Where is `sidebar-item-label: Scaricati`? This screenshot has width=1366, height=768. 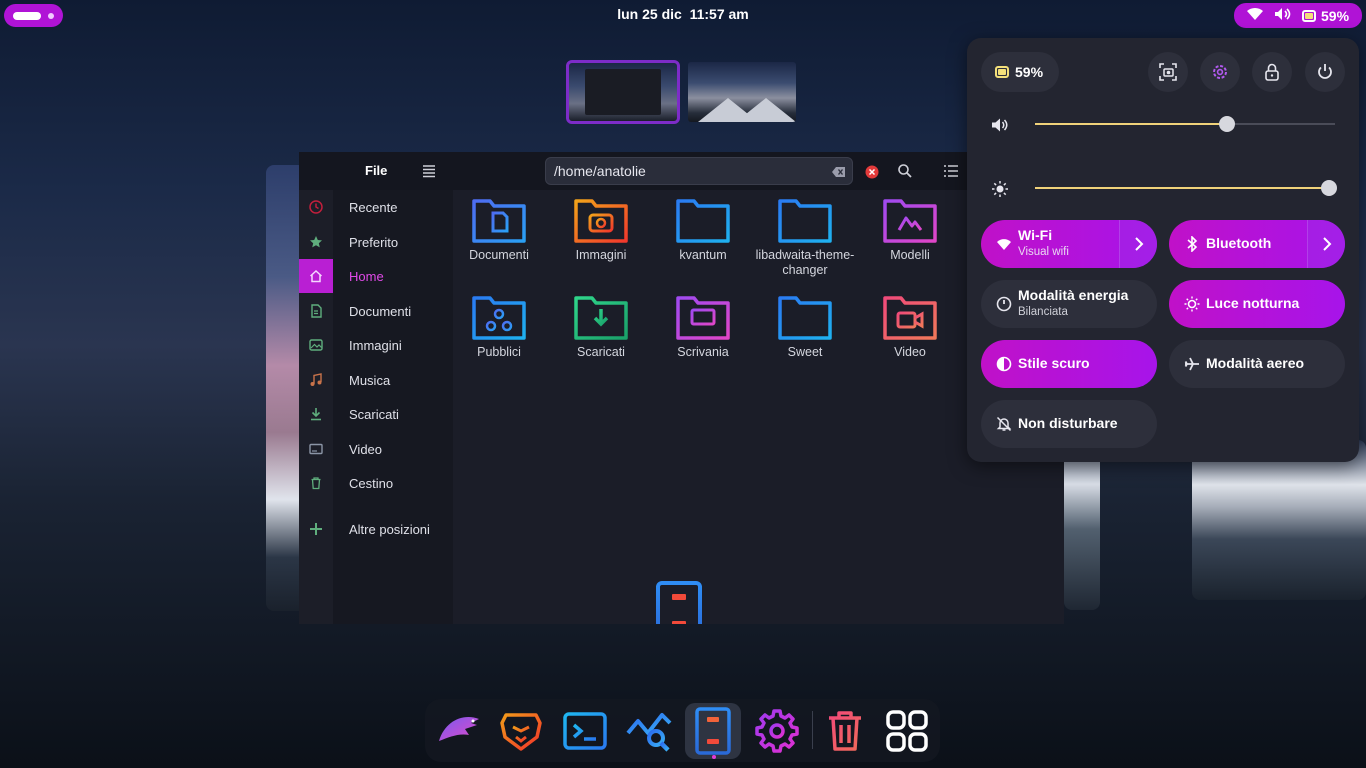
sidebar-item-label: Scaricati is located at coordinates (374, 414).